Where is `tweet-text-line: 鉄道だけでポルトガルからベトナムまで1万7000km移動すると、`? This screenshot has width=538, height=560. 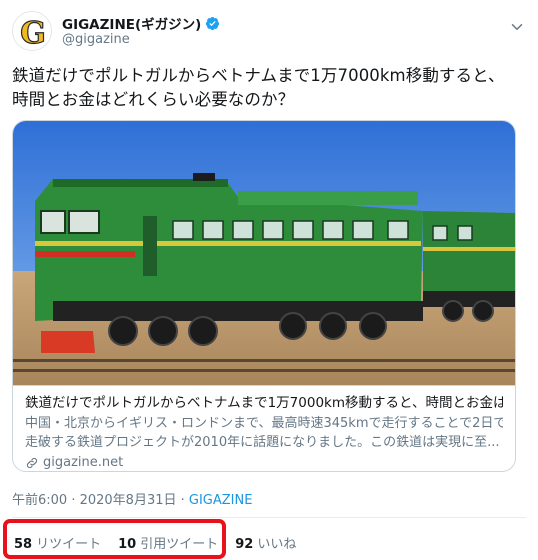
tweet-text-line: 鉄道だけでポルトガルからベトナムまで1万7000km移動すると、 is located at coordinates (258, 75).